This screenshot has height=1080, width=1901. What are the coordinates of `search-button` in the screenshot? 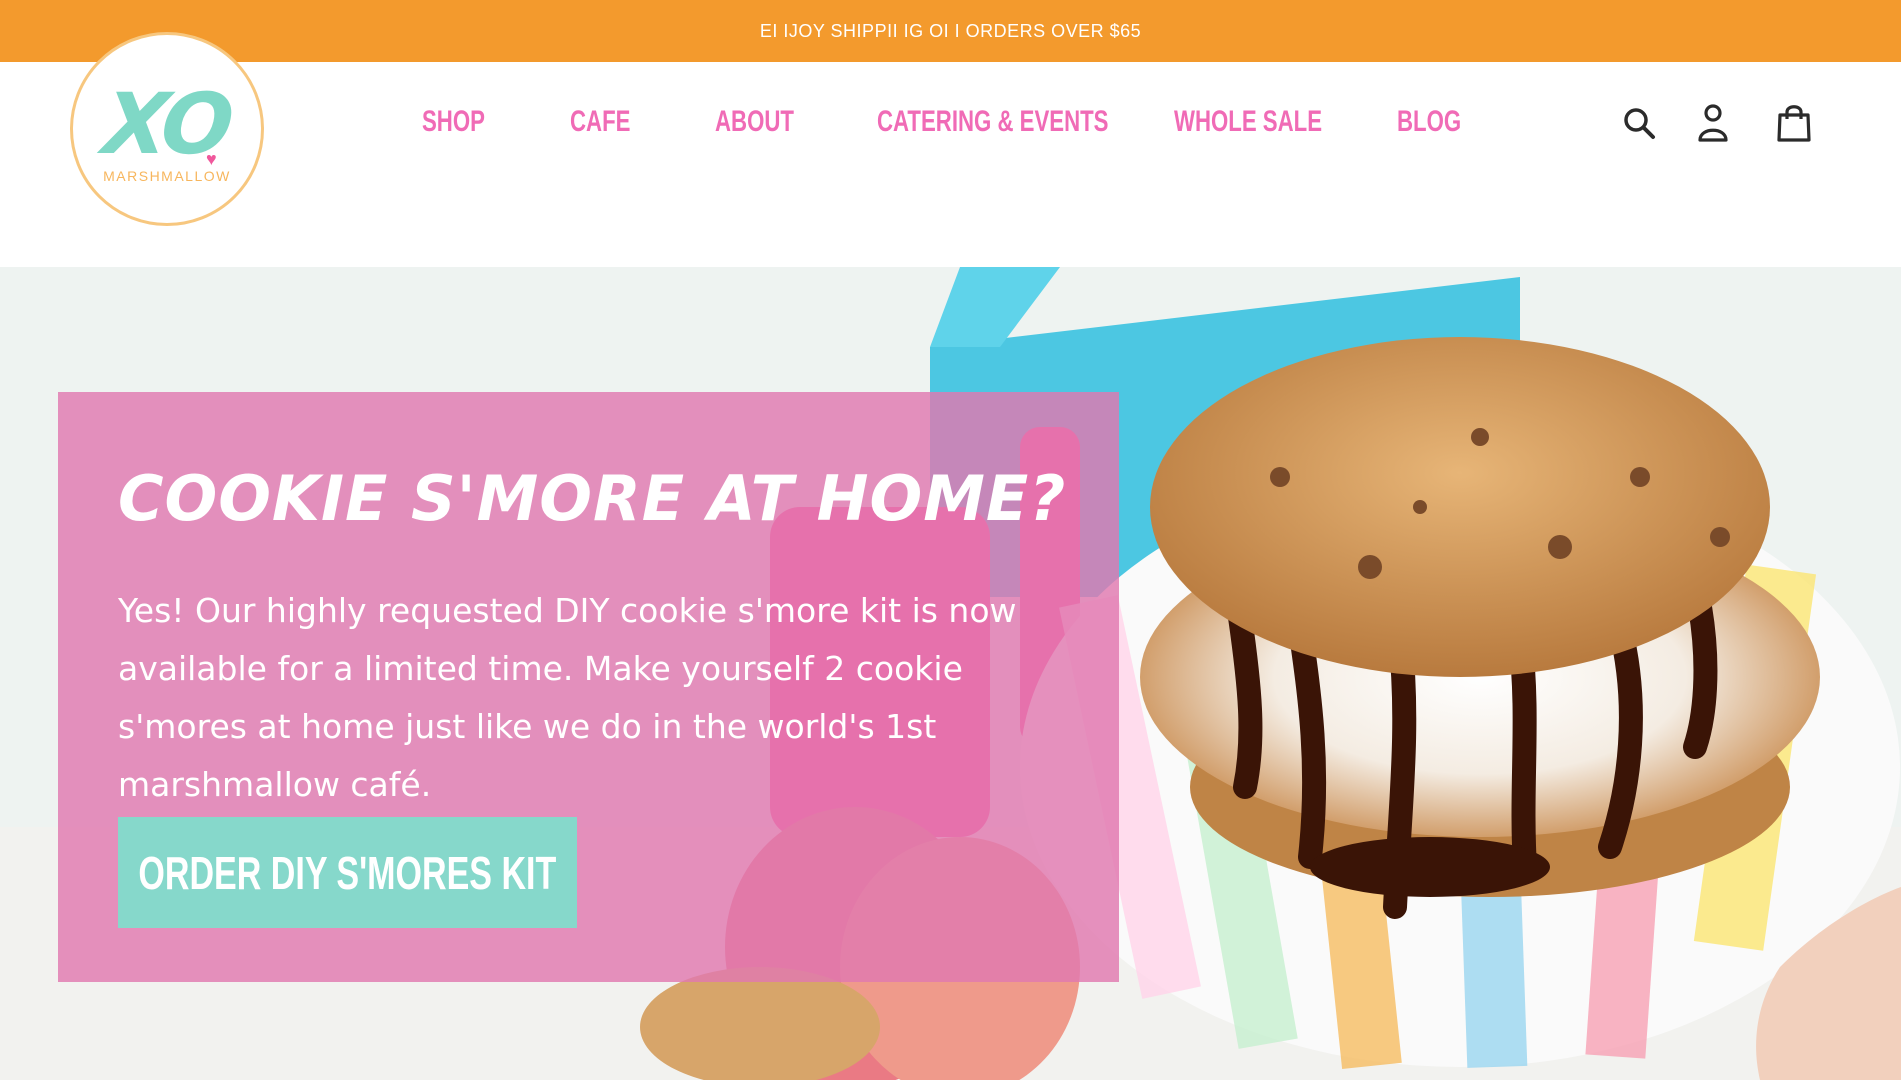 It's located at (1639, 123).